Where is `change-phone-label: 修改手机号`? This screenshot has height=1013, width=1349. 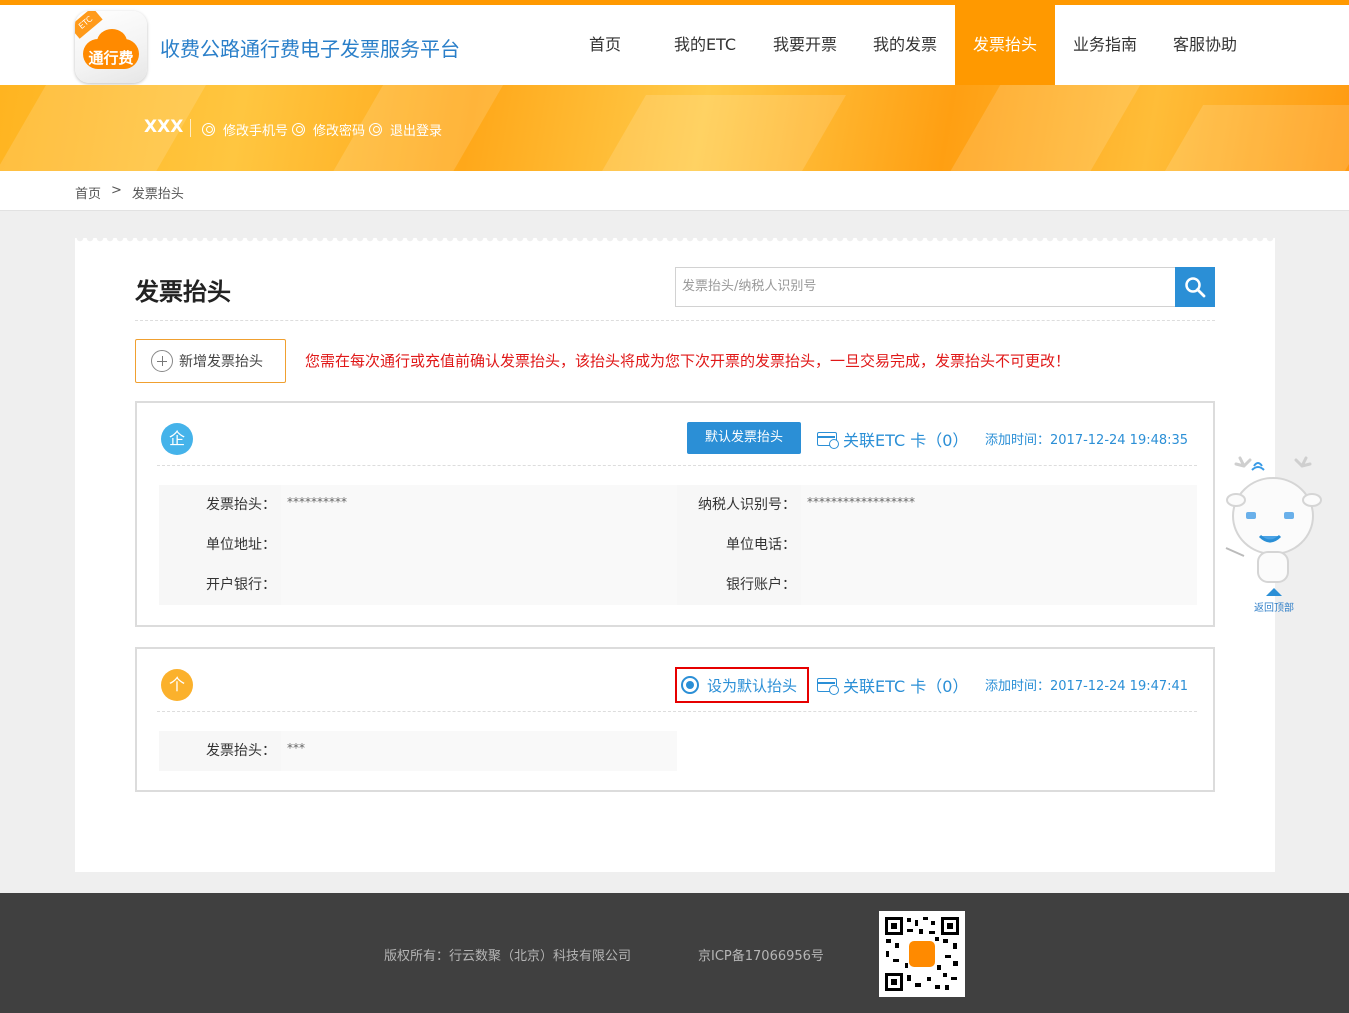 change-phone-label: 修改手机号 is located at coordinates (256, 131).